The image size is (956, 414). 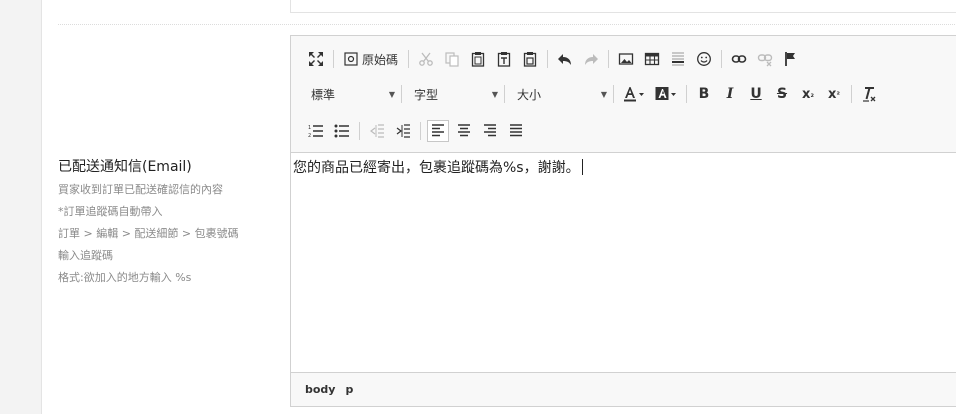 What do you see at coordinates (371, 59) in the screenshot?
I see `source-button: 原始碼` at bounding box center [371, 59].